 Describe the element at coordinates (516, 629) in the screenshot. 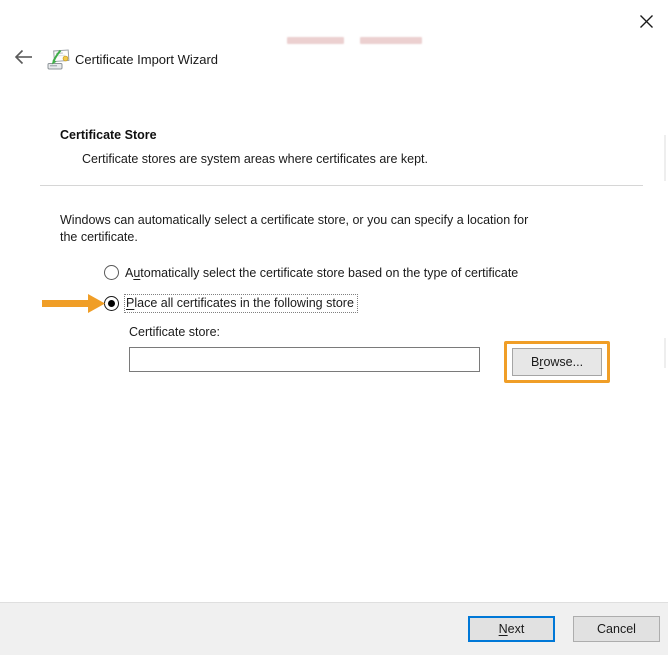

I see `label-text: ext` at that location.